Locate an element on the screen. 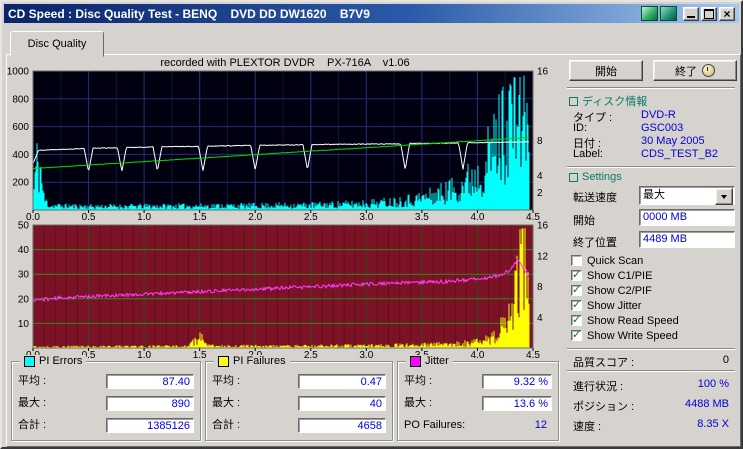  stat-row: 平均 : 87.40 is located at coordinates (106, 385).